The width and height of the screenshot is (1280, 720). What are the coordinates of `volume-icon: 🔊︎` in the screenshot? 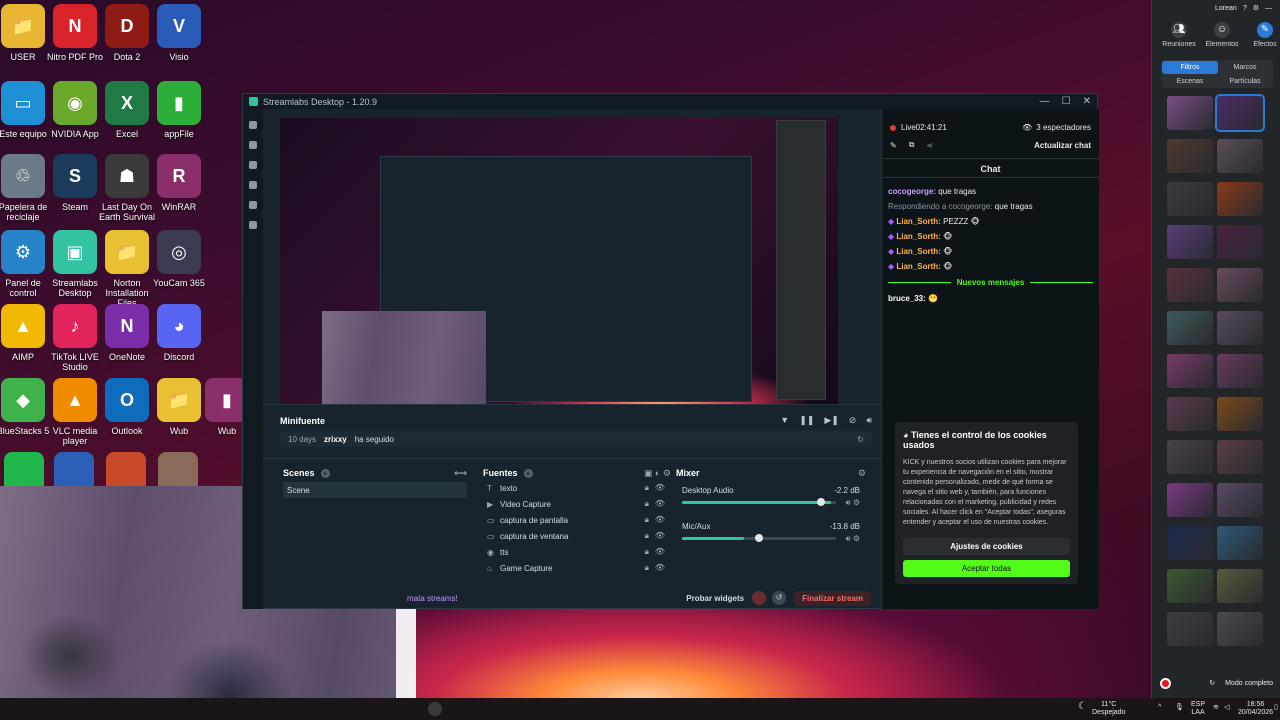 It's located at (869, 420).